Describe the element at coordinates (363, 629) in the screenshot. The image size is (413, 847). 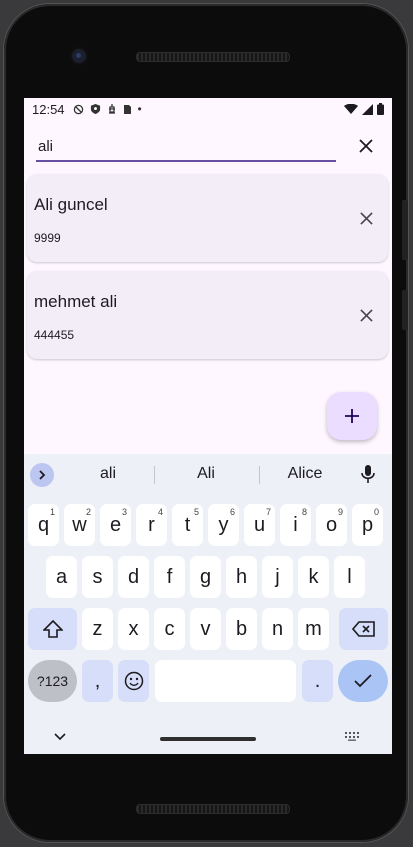
I see `backspace-key` at that location.